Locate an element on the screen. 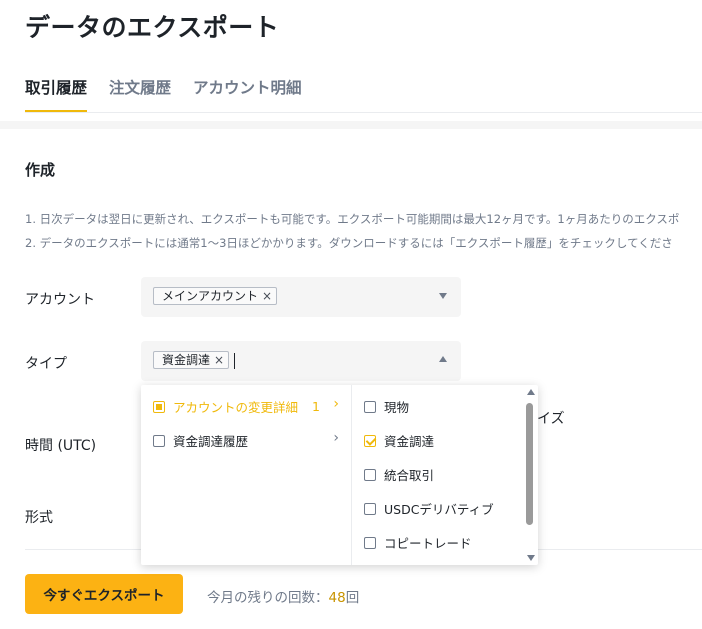 The width and height of the screenshot is (702, 629). remaining-count: 48 is located at coordinates (337, 598).